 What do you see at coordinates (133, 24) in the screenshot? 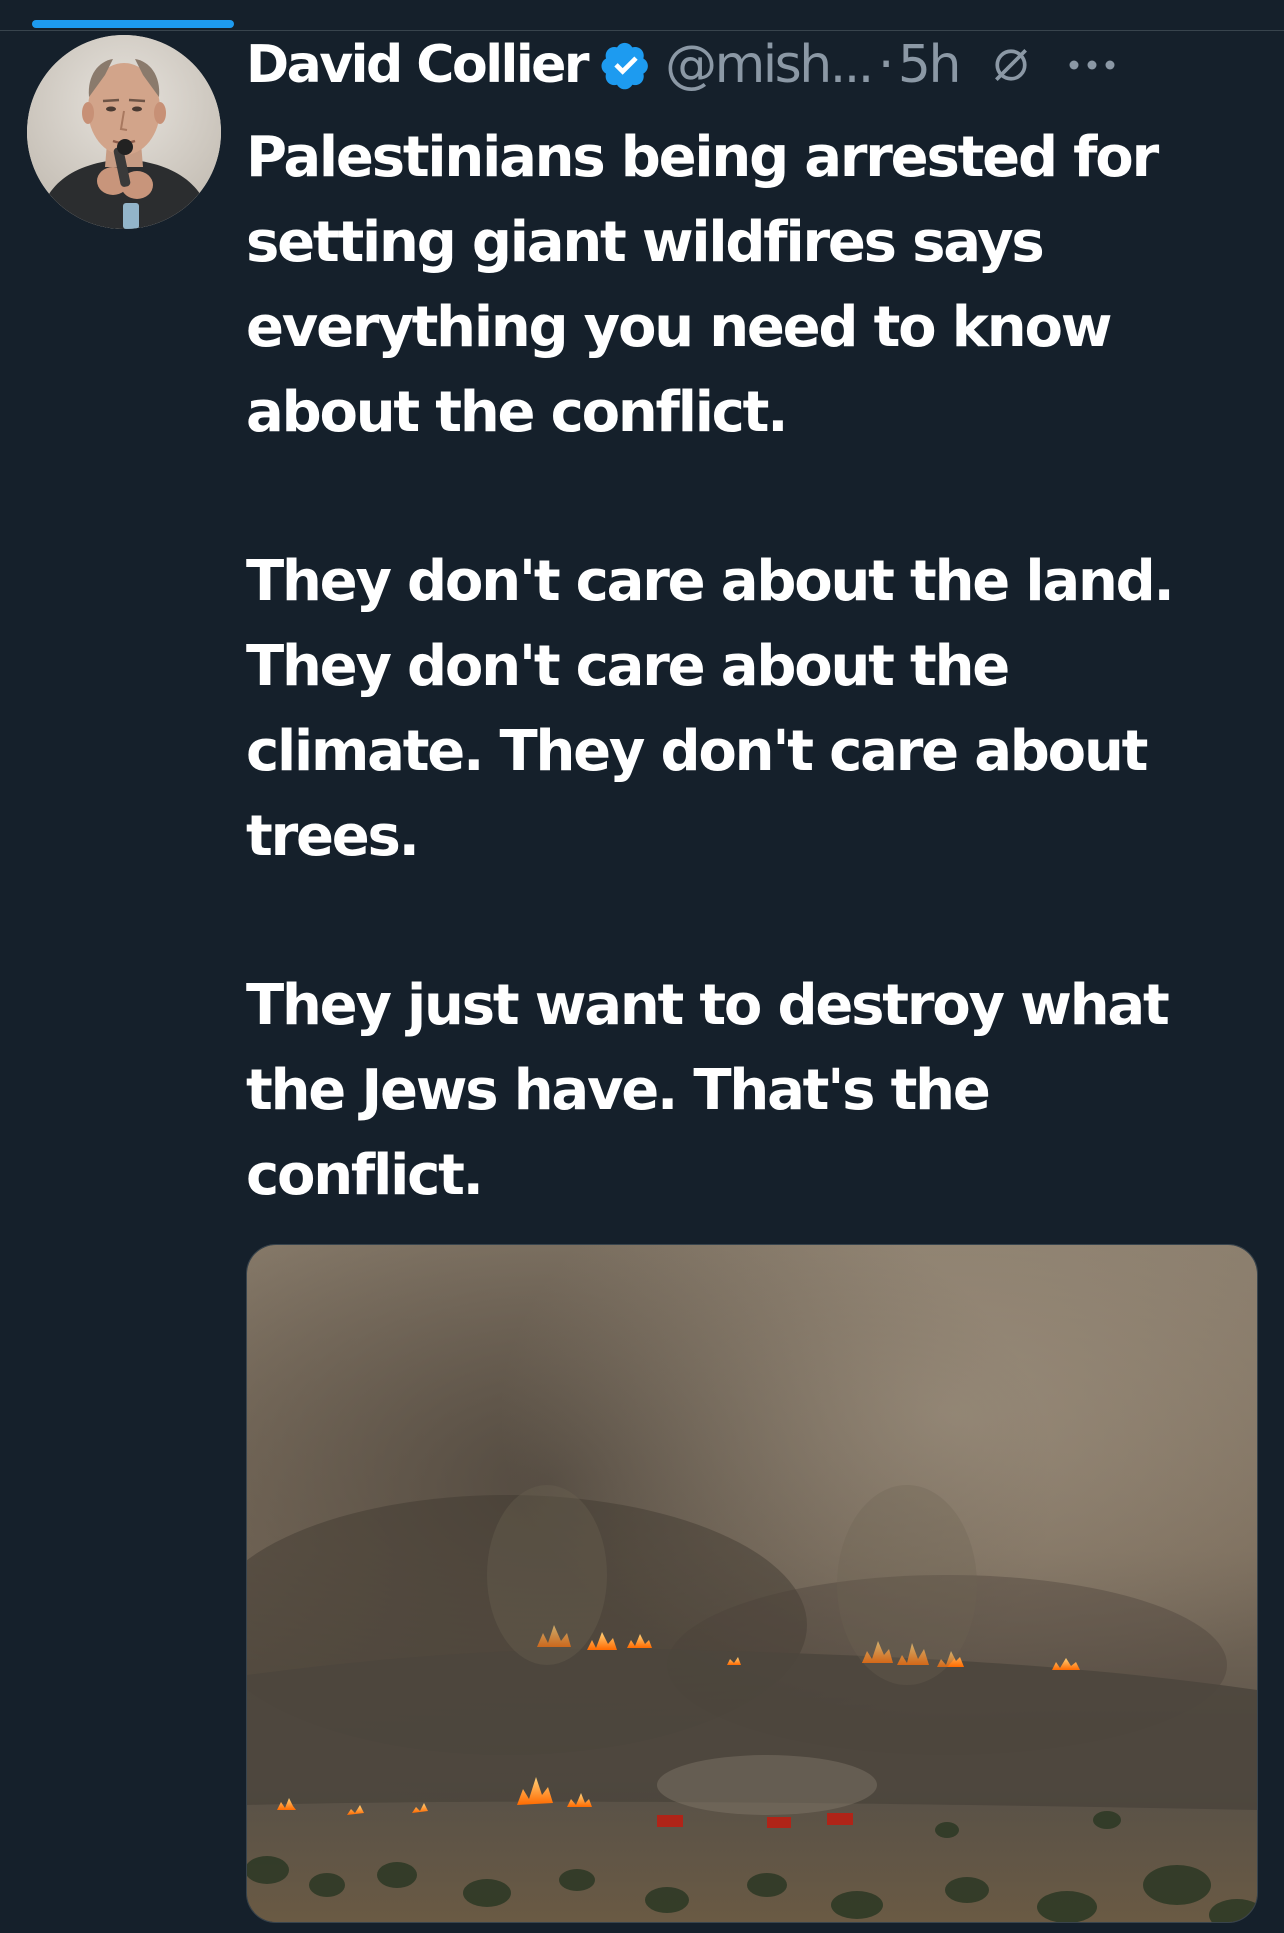
I see `active-tab-indicator` at bounding box center [133, 24].